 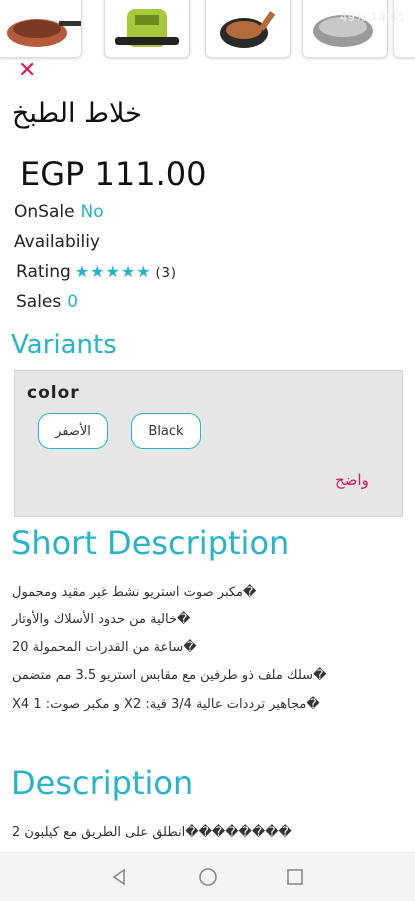 I want to click on availability-label: Availabiliy, so click(x=57, y=242).